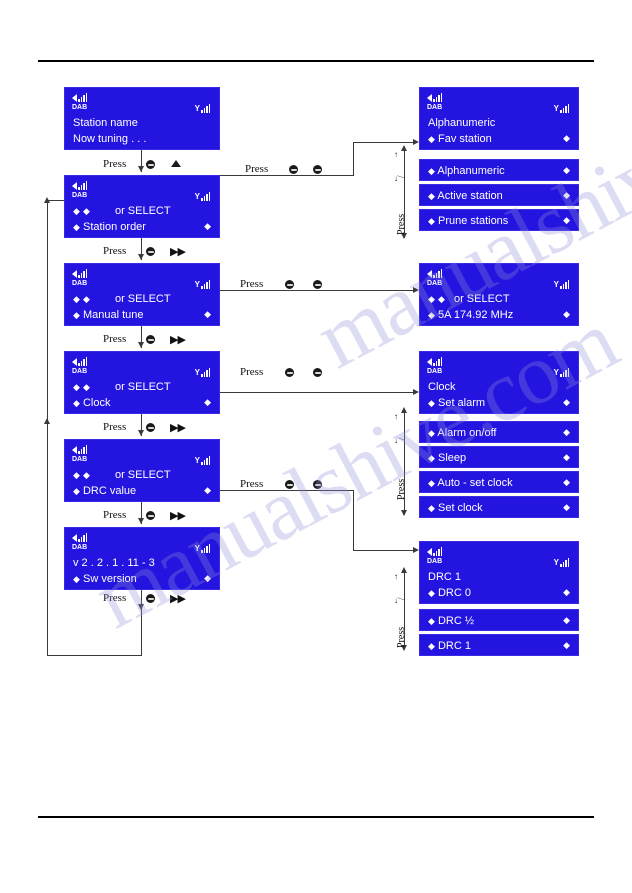 Image resolution: width=632 pixels, height=893 pixels. I want to click on menu-item-active-station: ◆ Active station ◆, so click(499, 195).